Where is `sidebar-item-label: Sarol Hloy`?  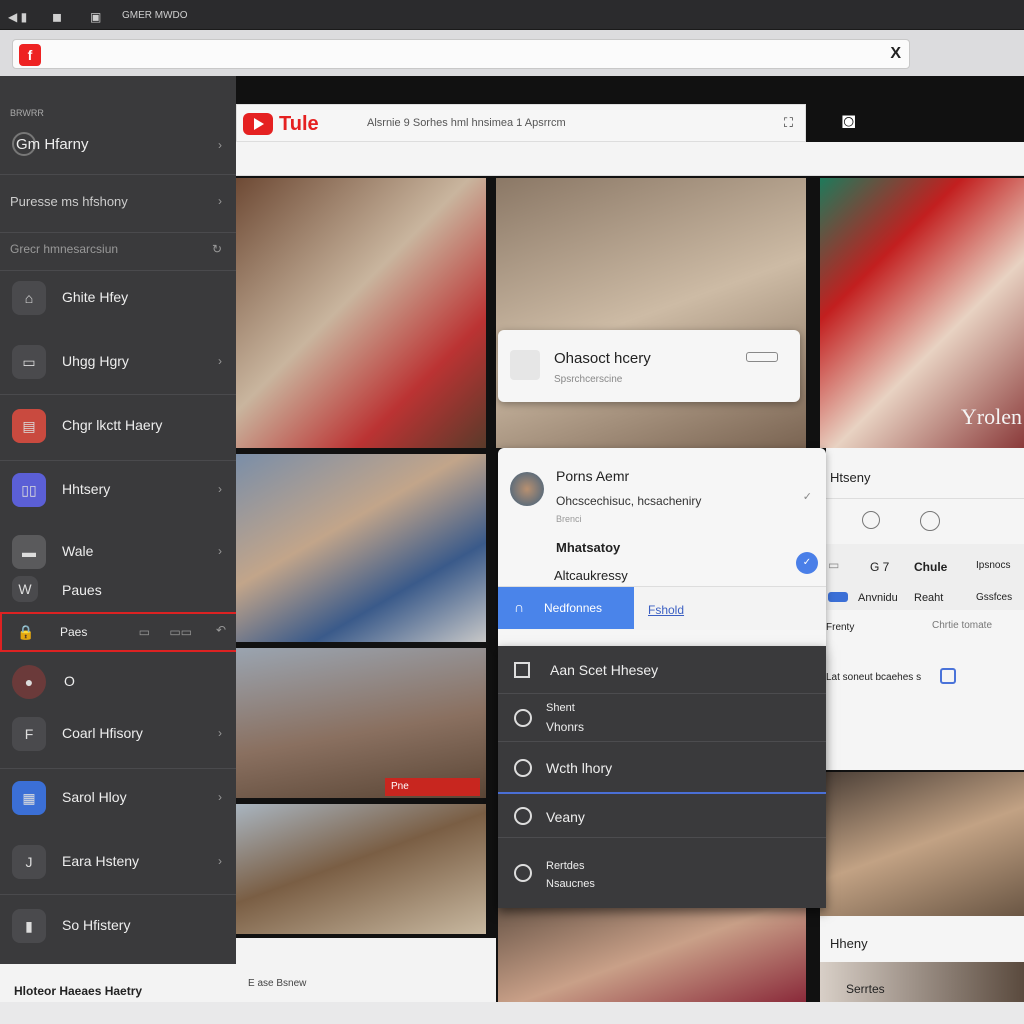 sidebar-item-label: Sarol Hloy is located at coordinates (94, 797).